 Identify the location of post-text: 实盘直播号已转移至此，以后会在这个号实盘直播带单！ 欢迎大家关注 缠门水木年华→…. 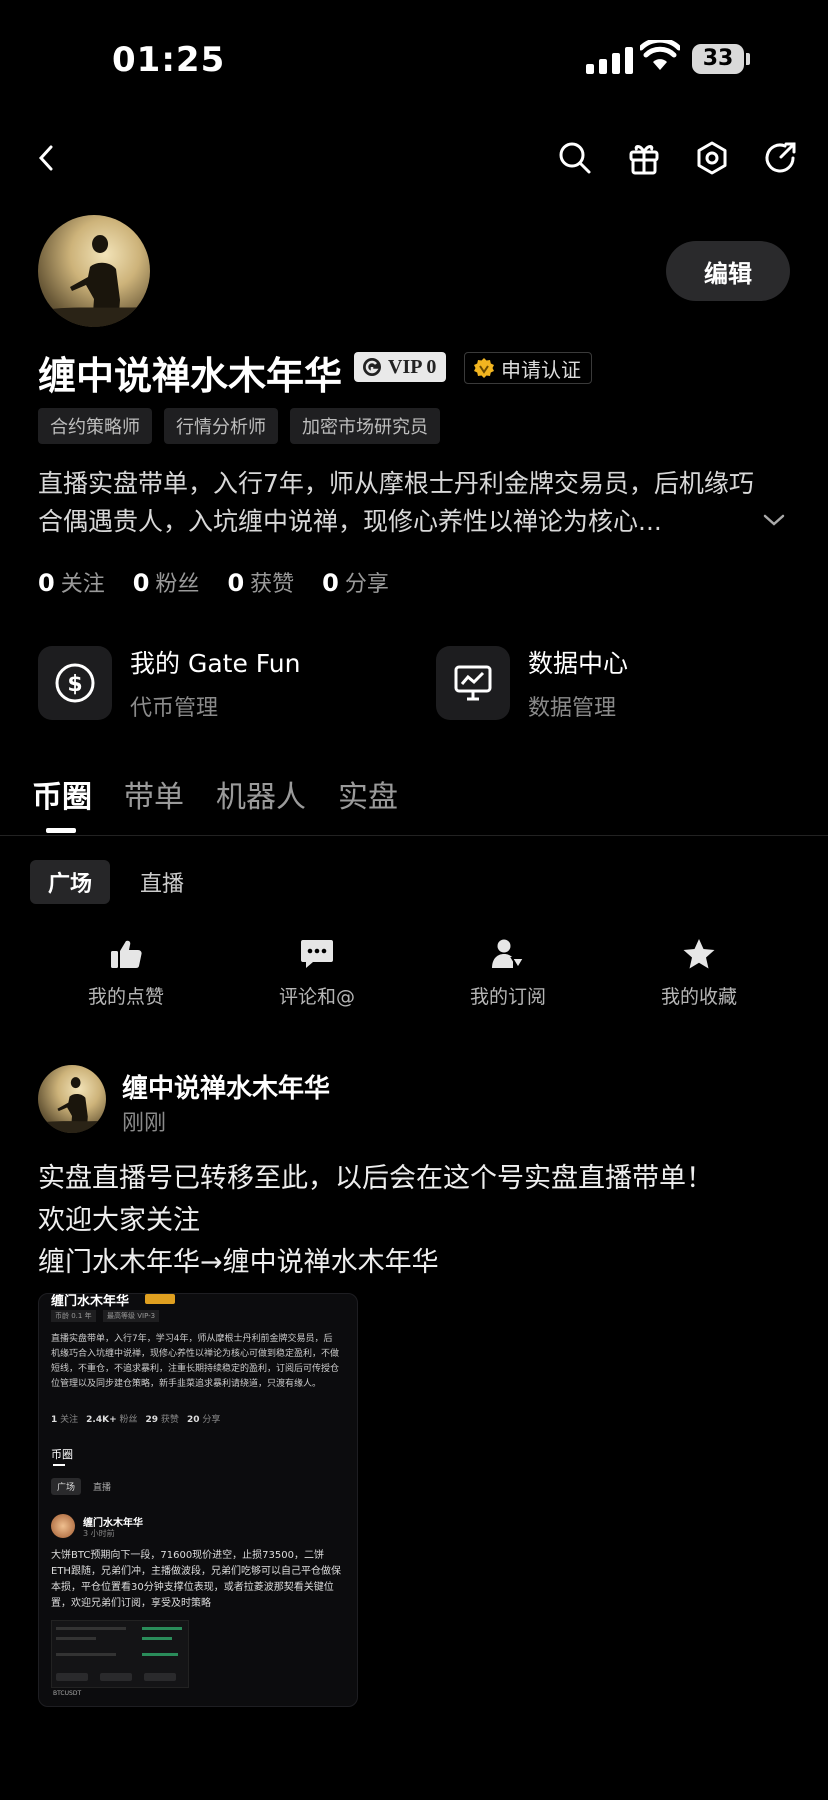
(418, 1221).